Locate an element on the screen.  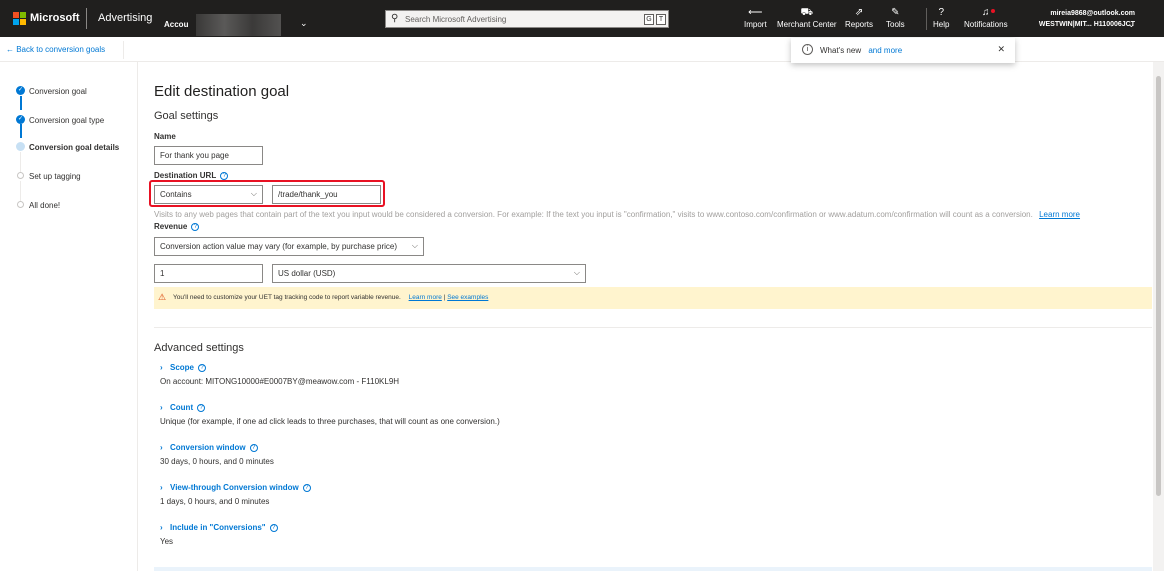
conversion-window-value: 30 days, 0 hours, and 0 minutes is located at coordinates (217, 461).